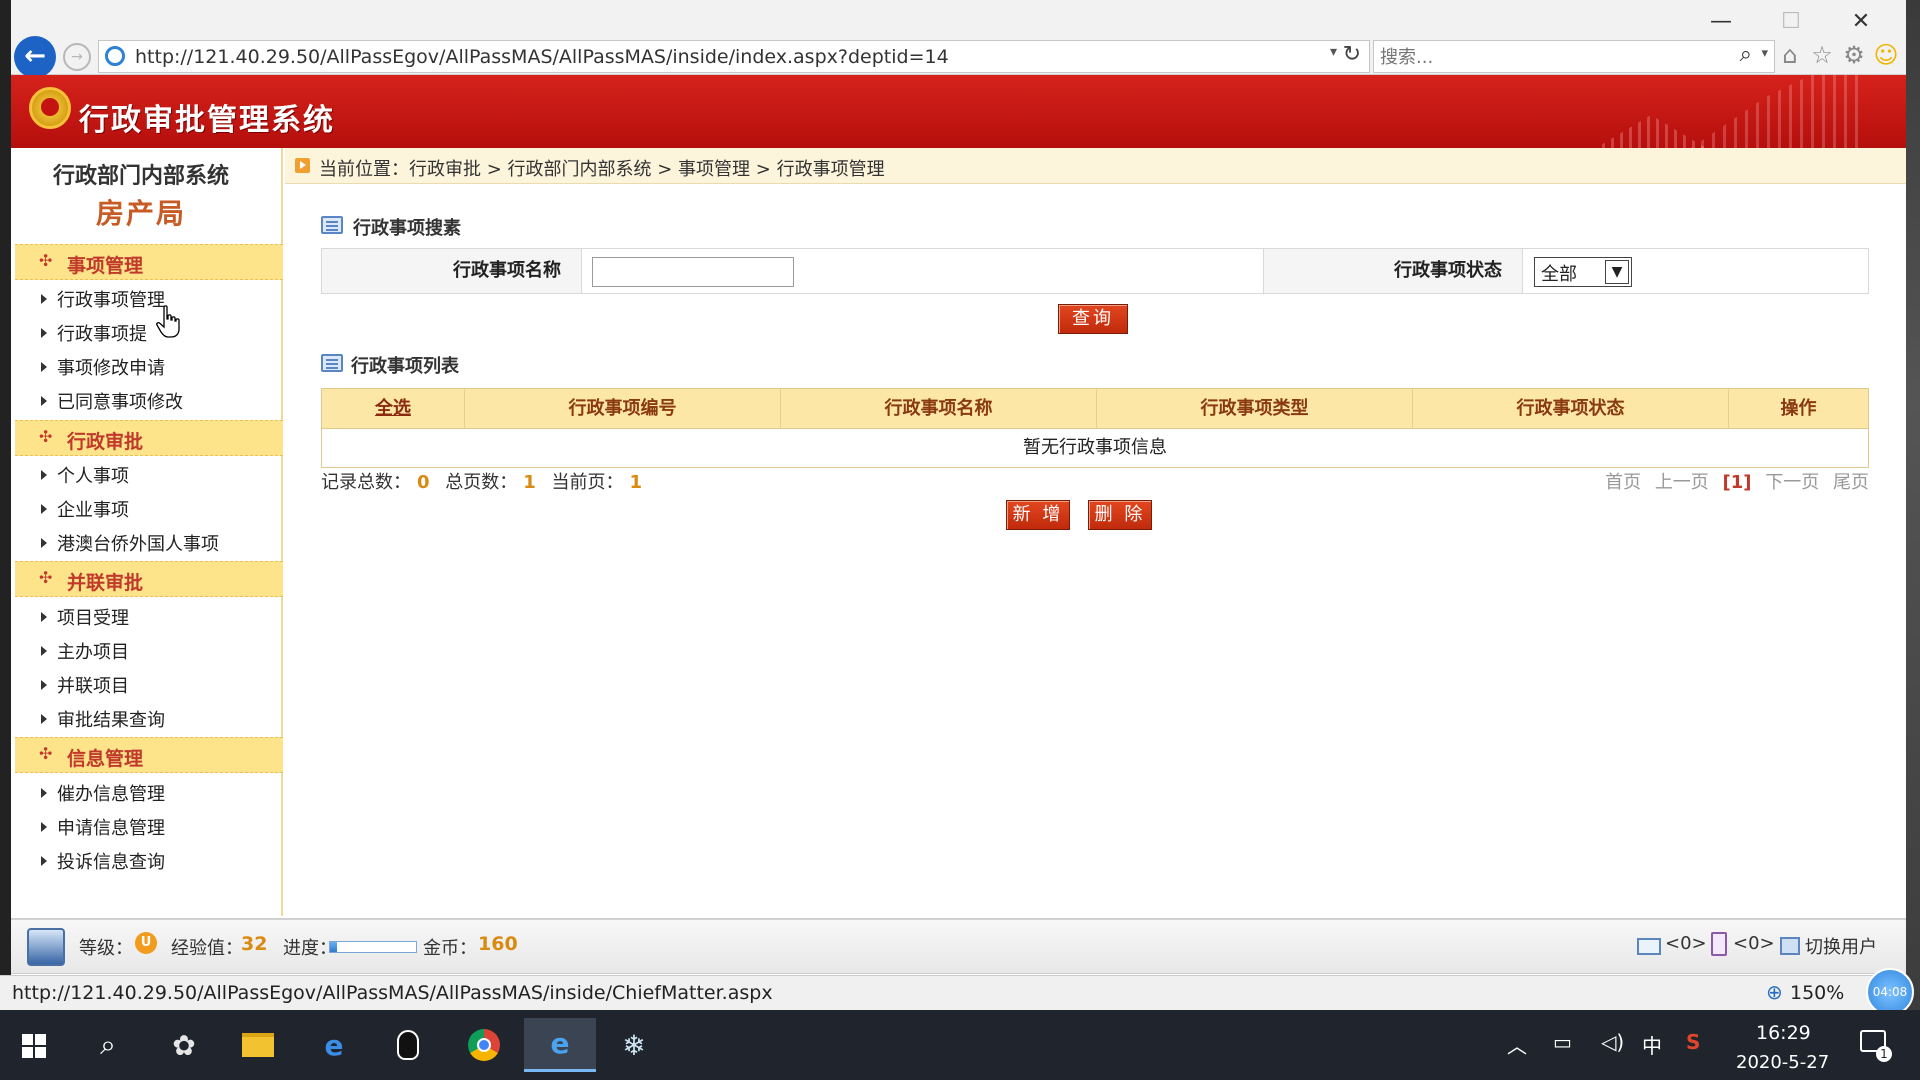 The image size is (1920, 1080). What do you see at coordinates (1913, 505) in the screenshot?
I see `right-window-edge` at bounding box center [1913, 505].